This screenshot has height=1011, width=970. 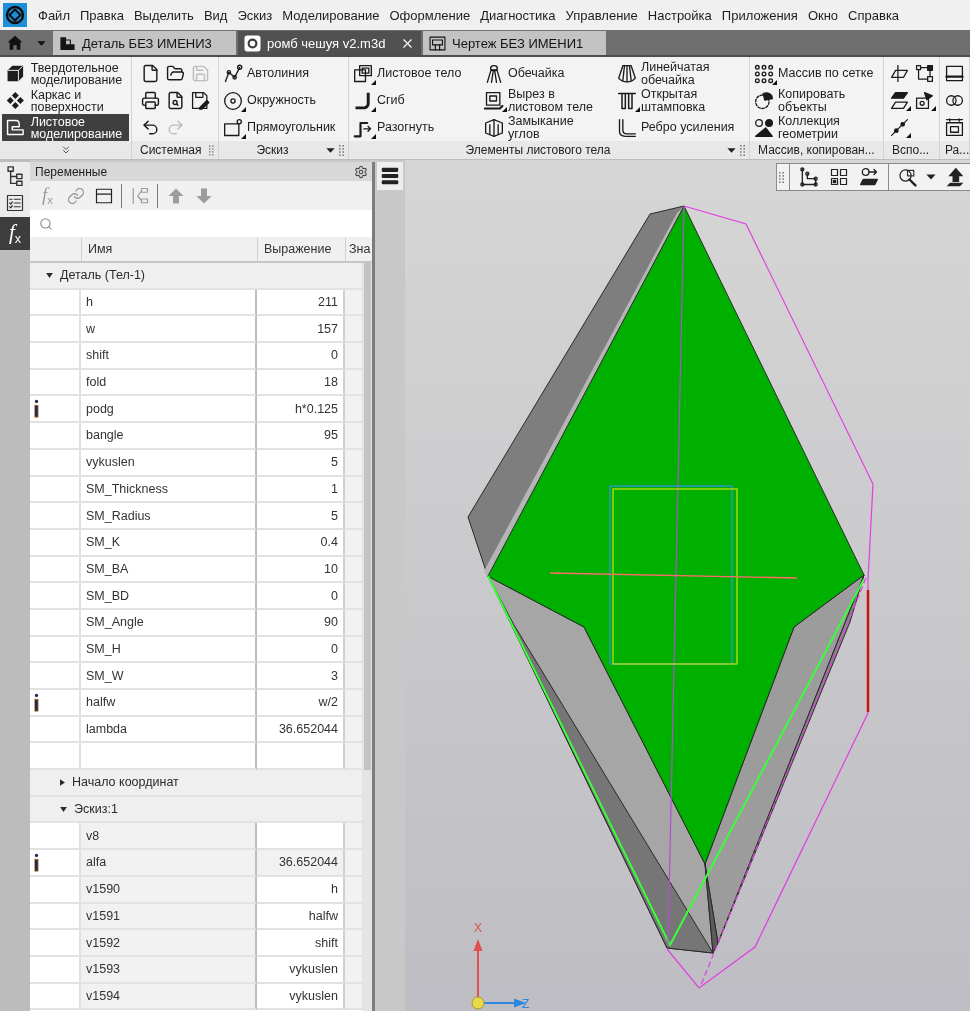 I want to click on menu-item: Эскиз, so click(x=255, y=15).